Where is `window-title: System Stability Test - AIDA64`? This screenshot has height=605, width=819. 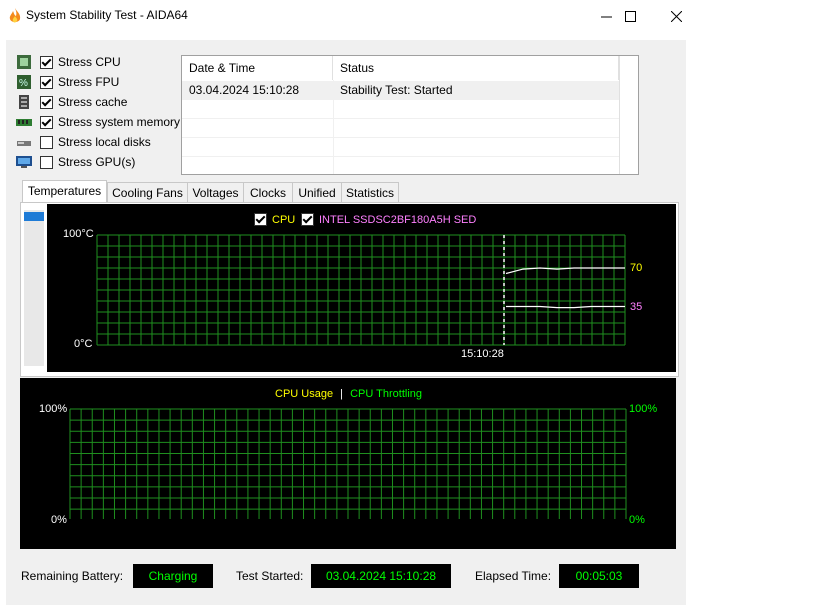
window-title: System Stability Test - AIDA64 is located at coordinates (107, 15).